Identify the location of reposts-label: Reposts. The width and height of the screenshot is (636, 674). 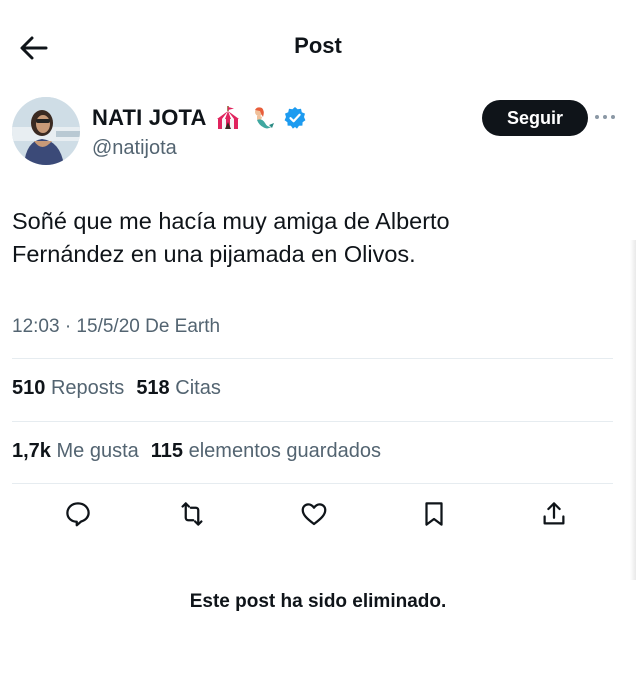
(87, 388).